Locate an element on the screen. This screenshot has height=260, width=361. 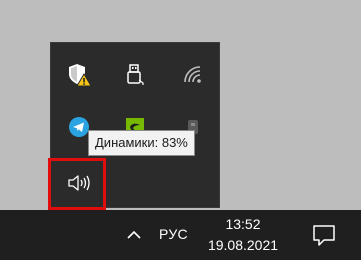
clock-time: 13:52 is located at coordinates (243, 224).